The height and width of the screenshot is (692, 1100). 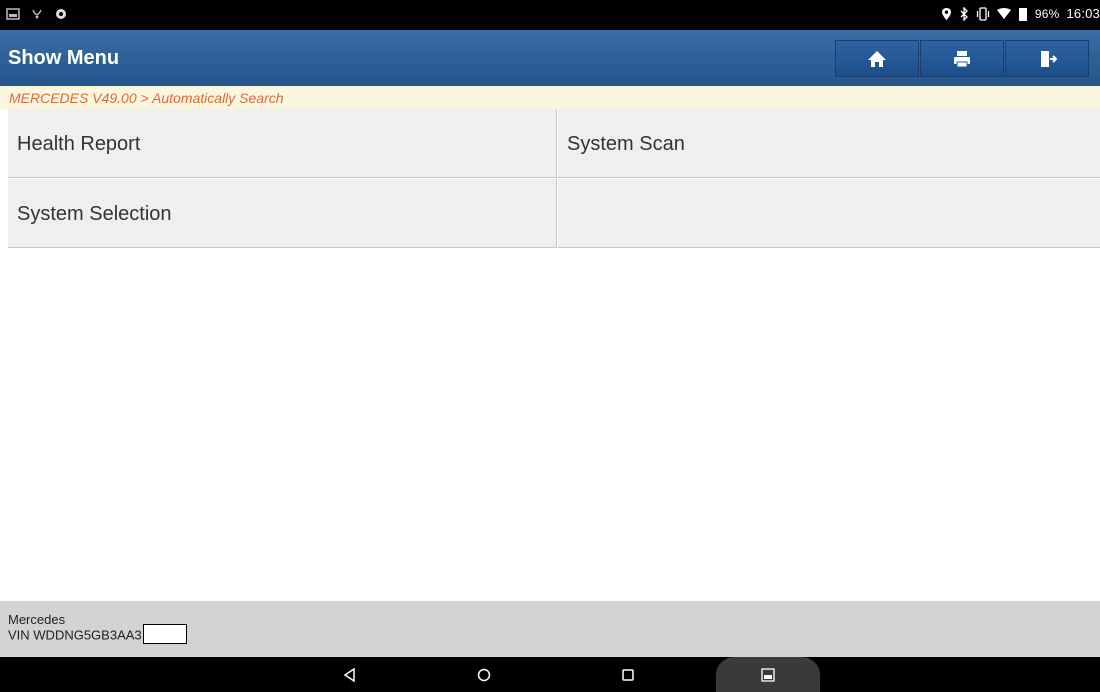 What do you see at coordinates (982, 13) in the screenshot?
I see `vibrate-icon` at bounding box center [982, 13].